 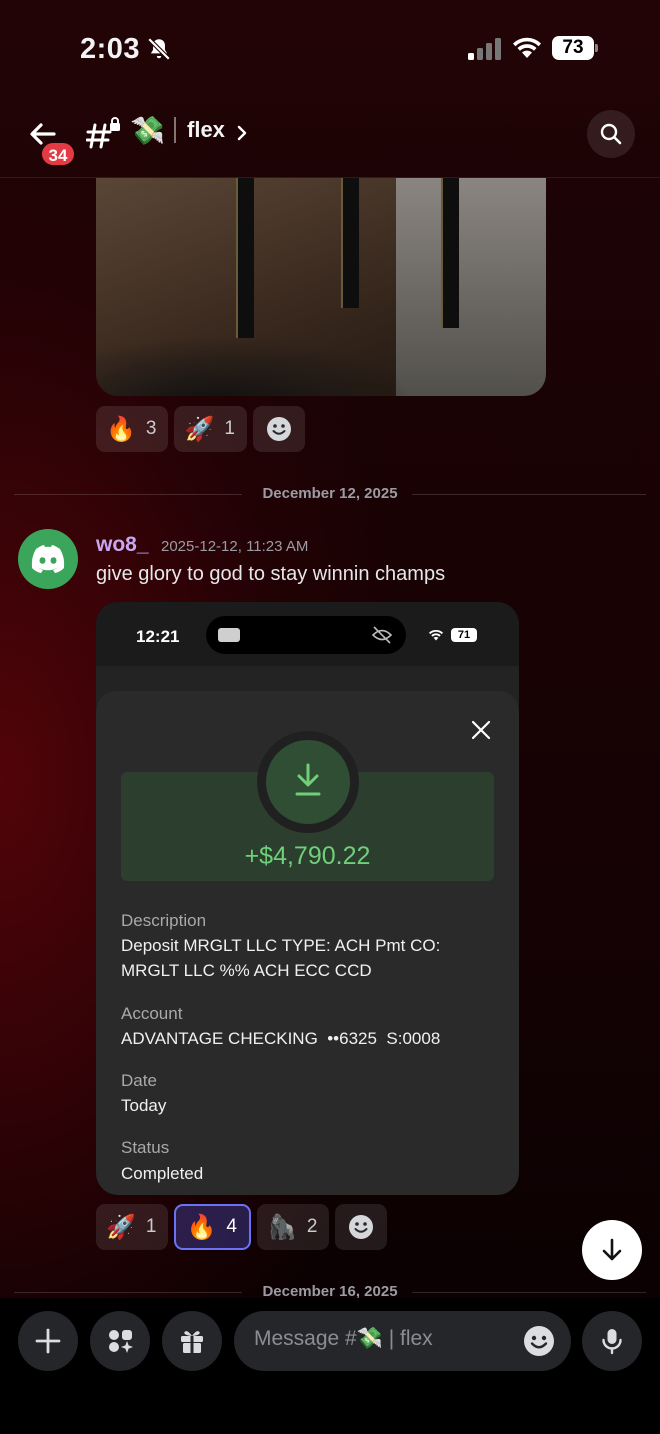 I want to click on gift-button, so click(x=192, y=1341).